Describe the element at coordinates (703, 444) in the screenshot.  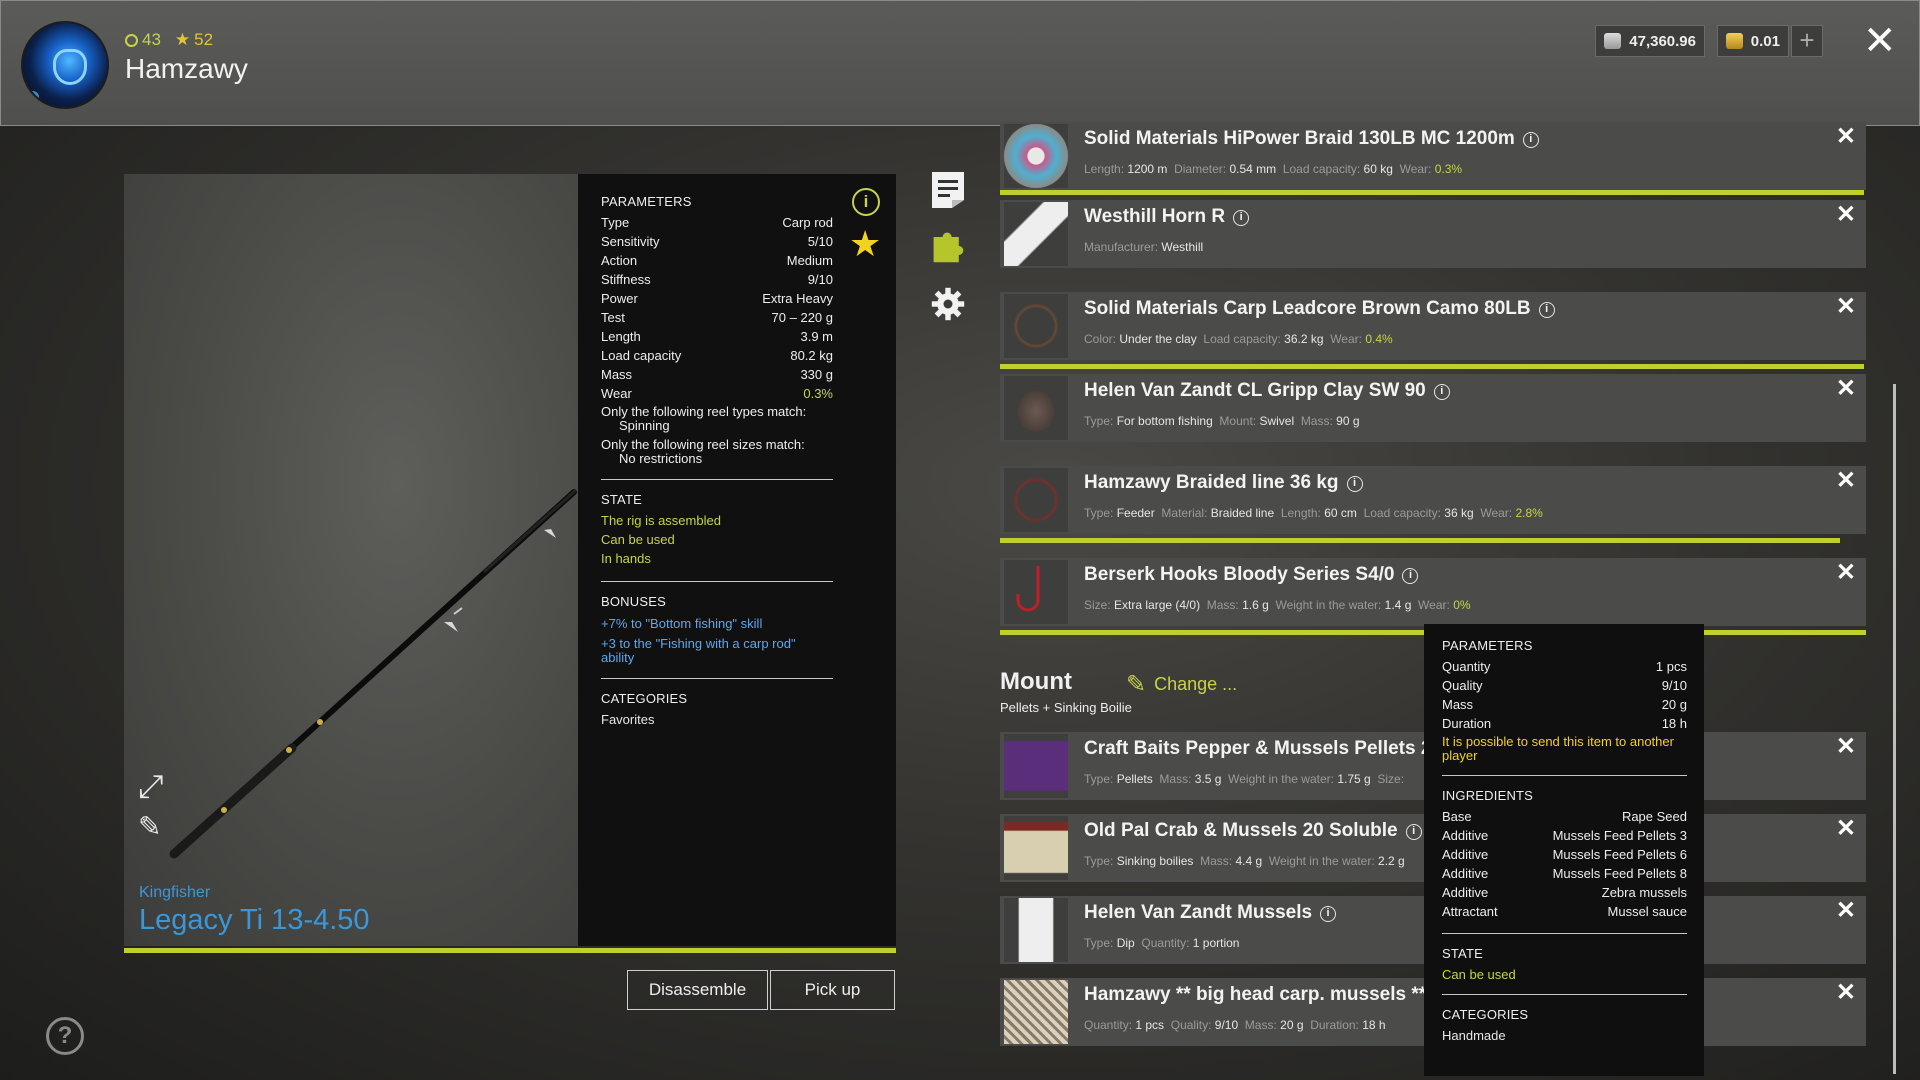
I see `reel-sizes-label: Only the following reel sizes match:` at that location.